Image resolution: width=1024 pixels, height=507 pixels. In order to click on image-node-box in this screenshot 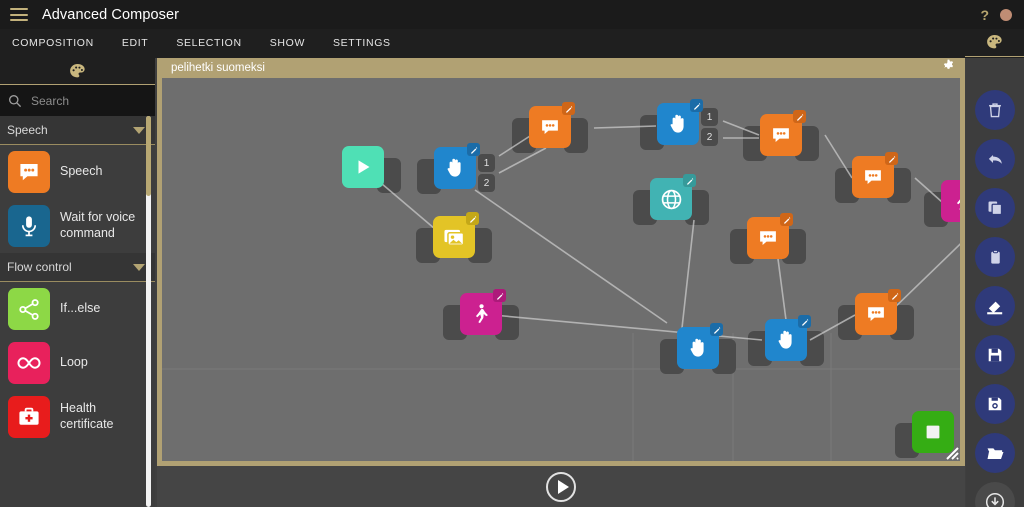, I will do `click(456, 235)`.